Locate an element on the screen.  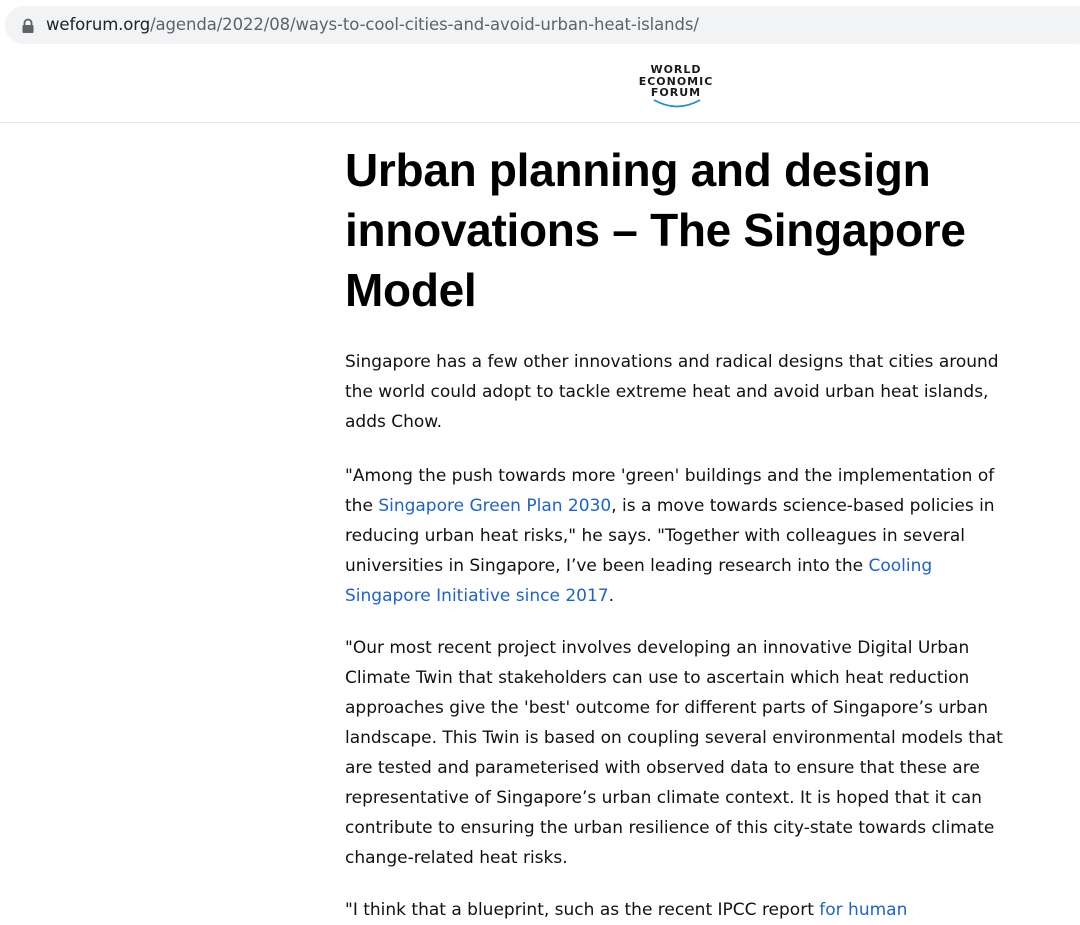
site-header: WORLD ECONOMIC FORUM is located at coordinates (540, 87).